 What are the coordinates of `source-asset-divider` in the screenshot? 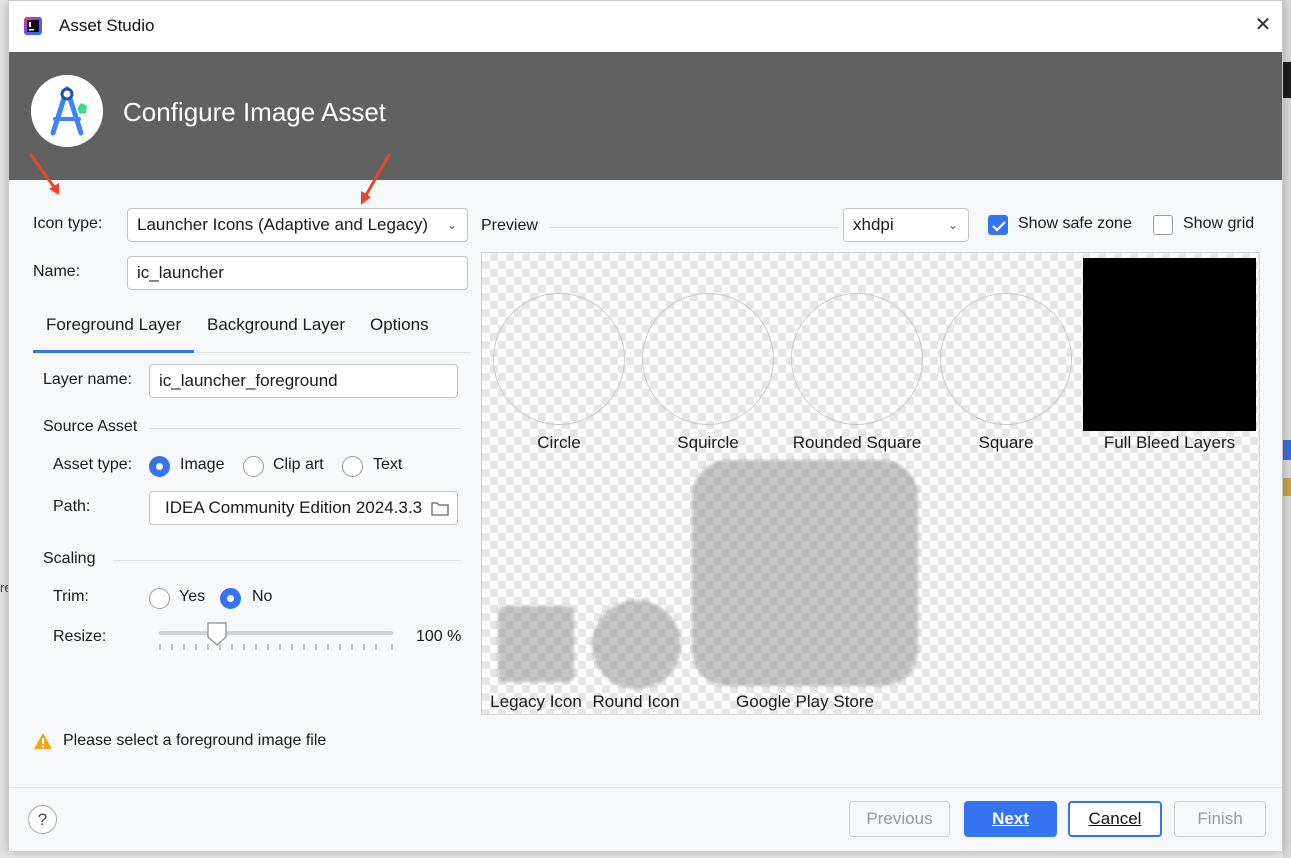 It's located at (305, 428).